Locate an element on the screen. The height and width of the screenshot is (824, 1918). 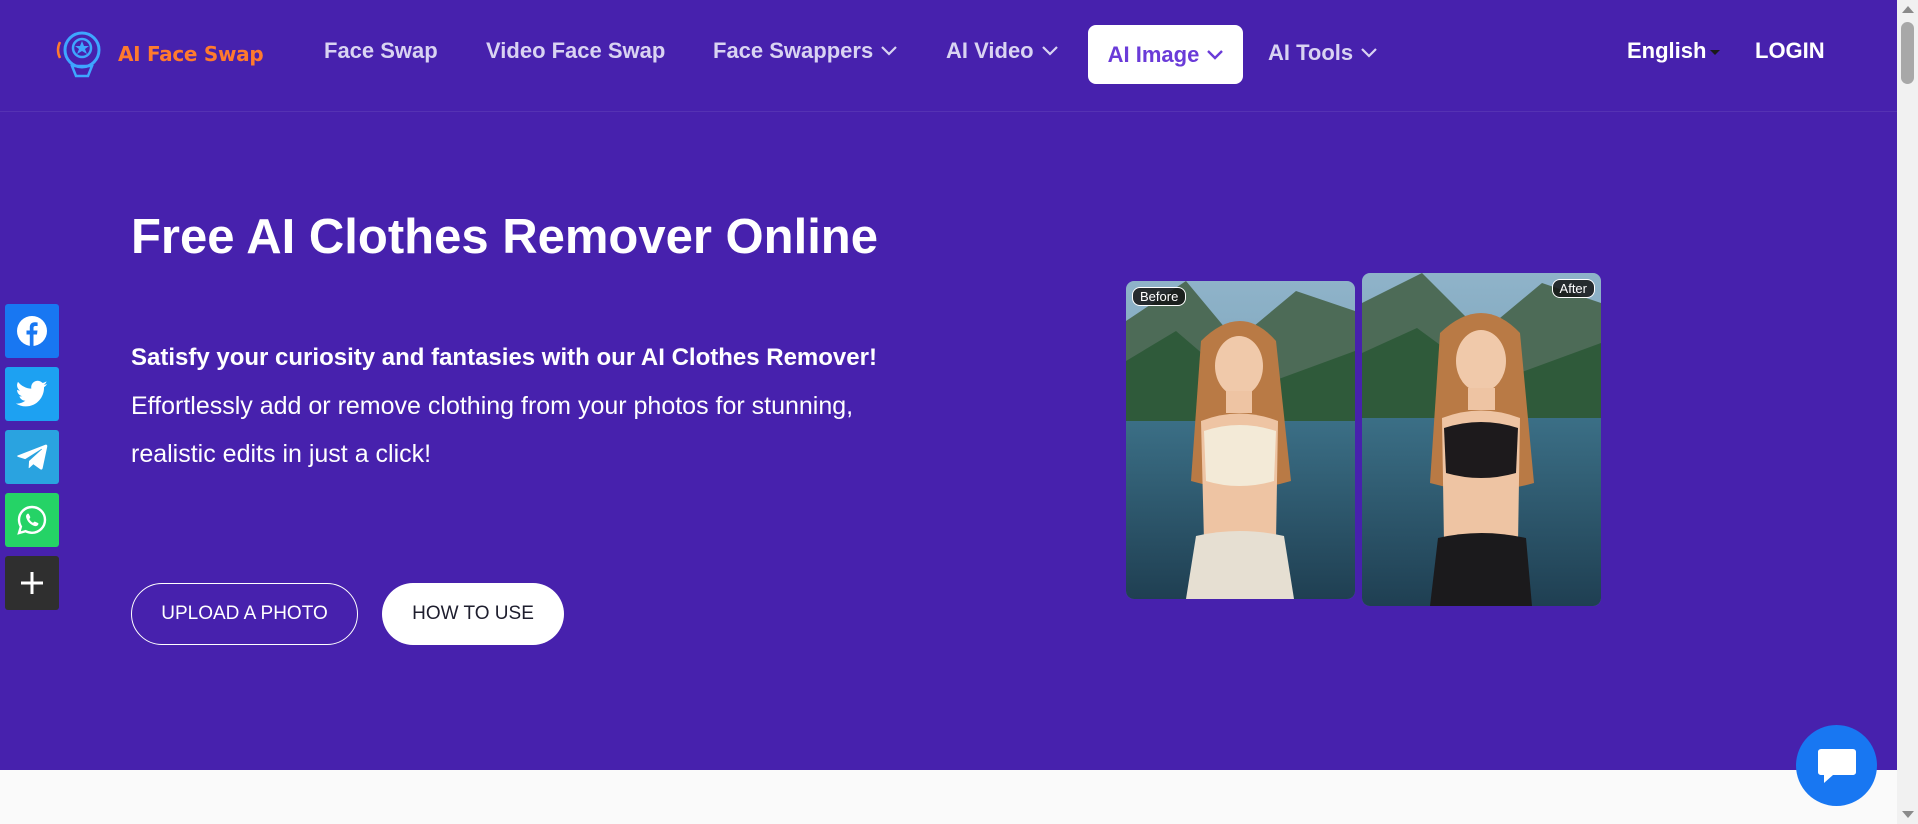
scroll-down-arrow-icon is located at coordinates (1908, 814).